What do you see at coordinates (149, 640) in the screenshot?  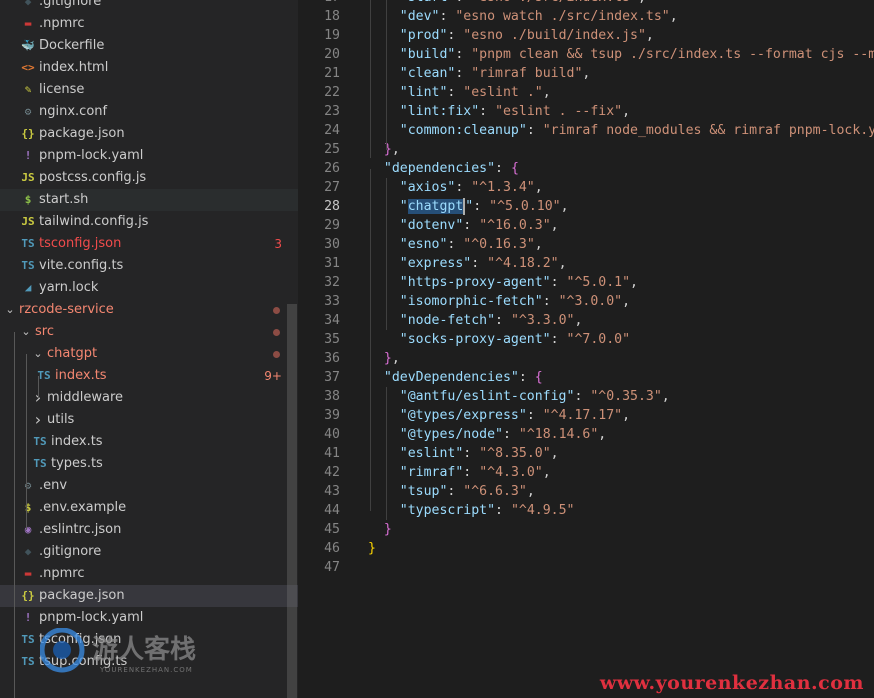 I see `file-tsconfig.json: TS tsconfig.json` at bounding box center [149, 640].